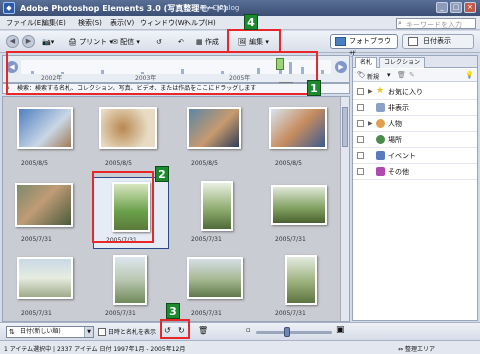  I want to click on tab-collections: コレクション, so click(402, 62).